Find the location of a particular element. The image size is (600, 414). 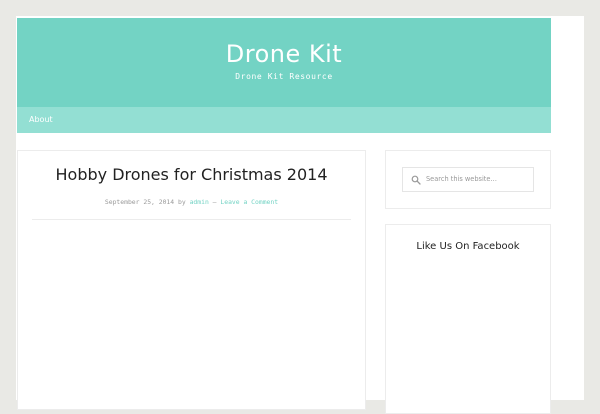

nav-item-about: About is located at coordinates (41, 119).